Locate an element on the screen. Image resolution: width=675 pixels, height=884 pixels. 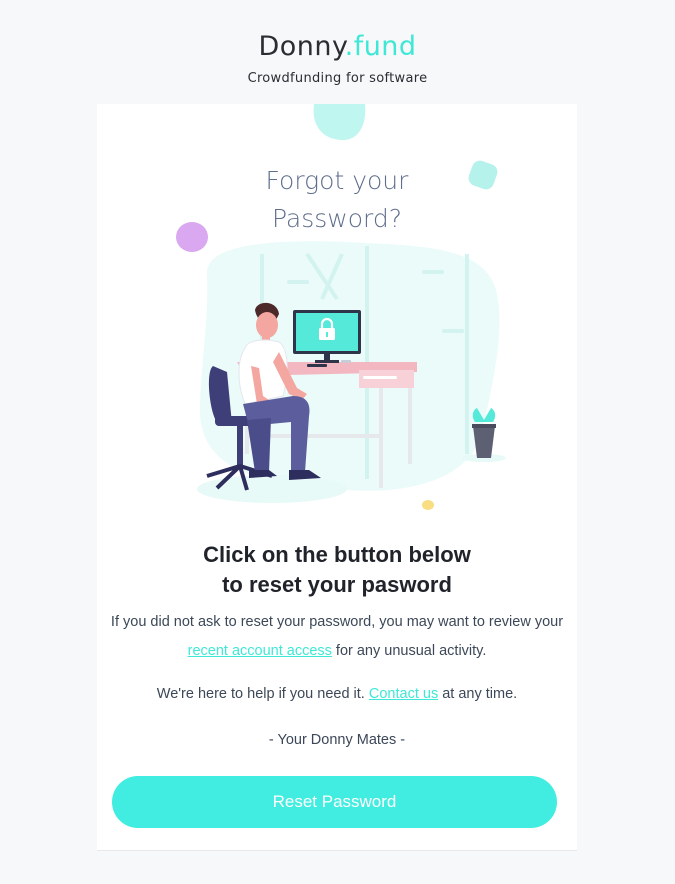
illustration-title-line1: Forgot your is located at coordinates (337, 180).